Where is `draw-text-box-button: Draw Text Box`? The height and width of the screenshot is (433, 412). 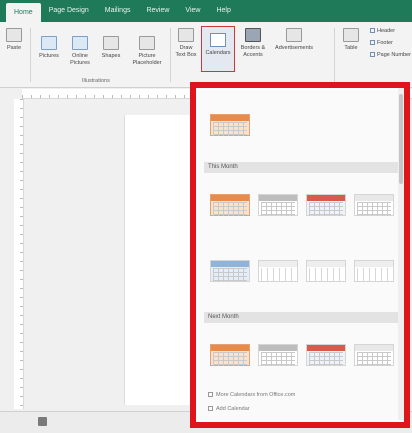
draw-text-box-button: Draw Text Box is located at coordinates (186, 43).